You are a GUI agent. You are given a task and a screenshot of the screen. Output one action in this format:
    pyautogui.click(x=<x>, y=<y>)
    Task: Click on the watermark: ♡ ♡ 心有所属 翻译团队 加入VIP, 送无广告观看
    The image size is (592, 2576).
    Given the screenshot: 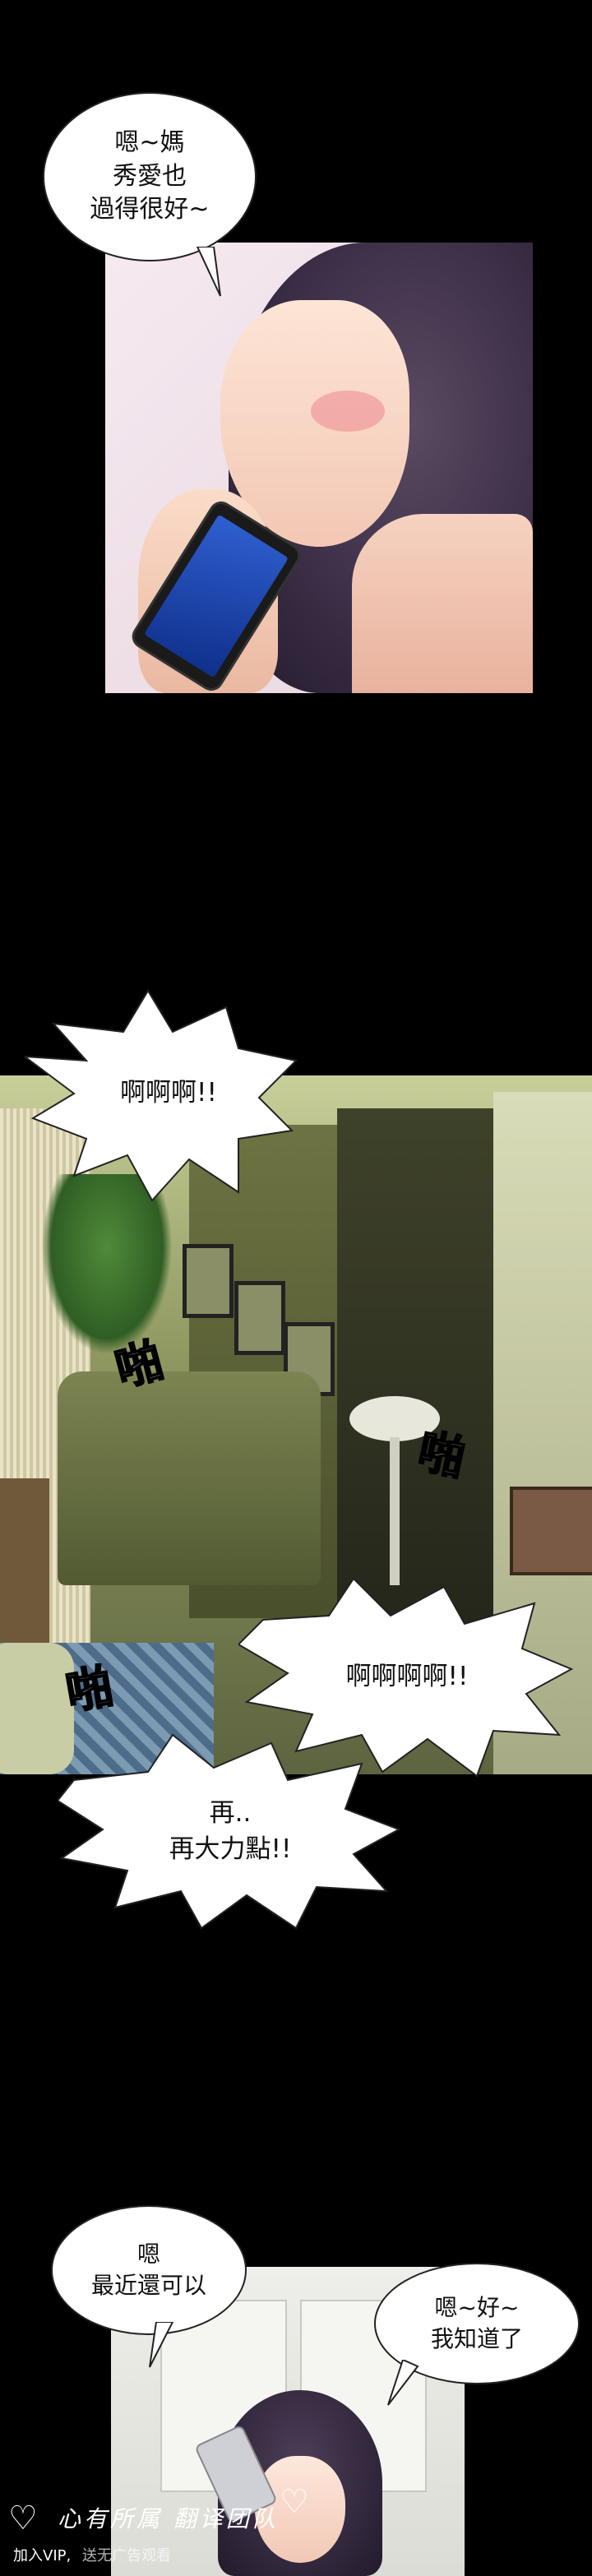 What is the action you would take?
    pyautogui.click(x=181, y=2528)
    